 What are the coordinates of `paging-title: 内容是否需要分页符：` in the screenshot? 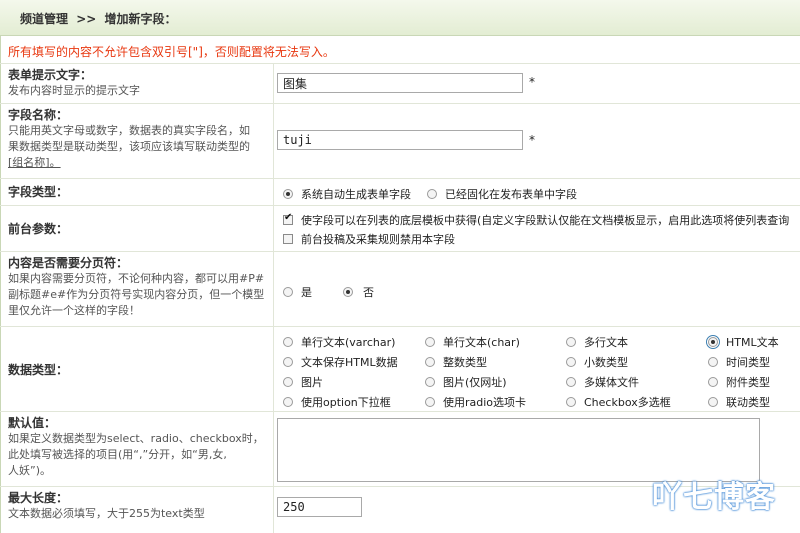 It's located at (68, 263).